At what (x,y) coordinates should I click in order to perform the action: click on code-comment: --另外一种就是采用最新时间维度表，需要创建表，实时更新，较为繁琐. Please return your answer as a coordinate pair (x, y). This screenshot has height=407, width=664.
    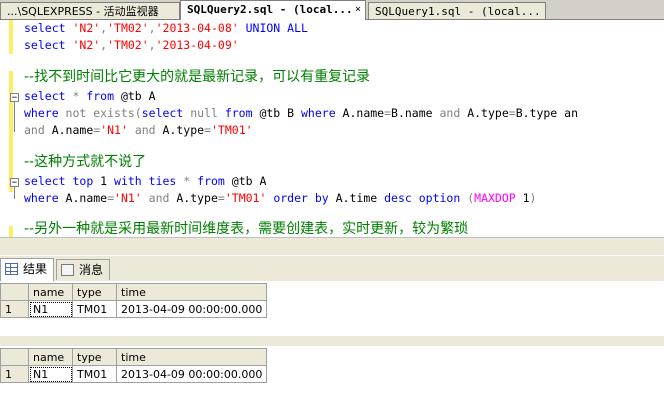
    Looking at the image, I should click on (246, 229).